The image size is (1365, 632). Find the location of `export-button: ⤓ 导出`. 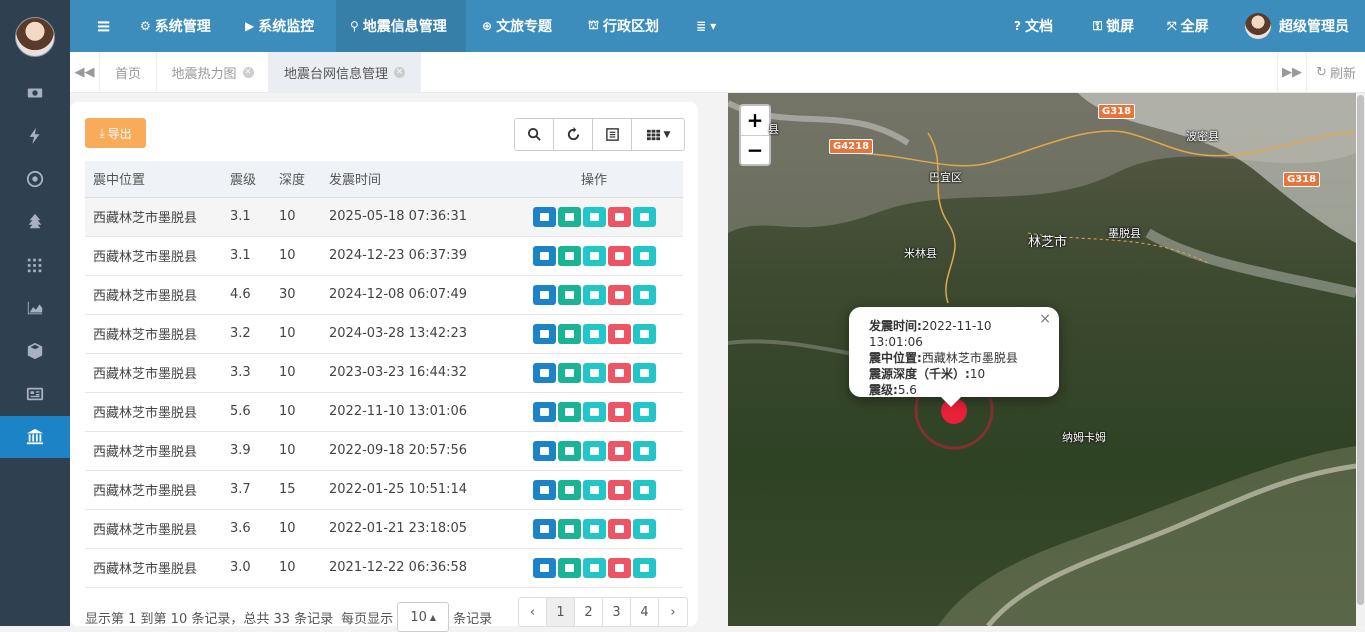

export-button: ⤓ 导出 is located at coordinates (115, 133).